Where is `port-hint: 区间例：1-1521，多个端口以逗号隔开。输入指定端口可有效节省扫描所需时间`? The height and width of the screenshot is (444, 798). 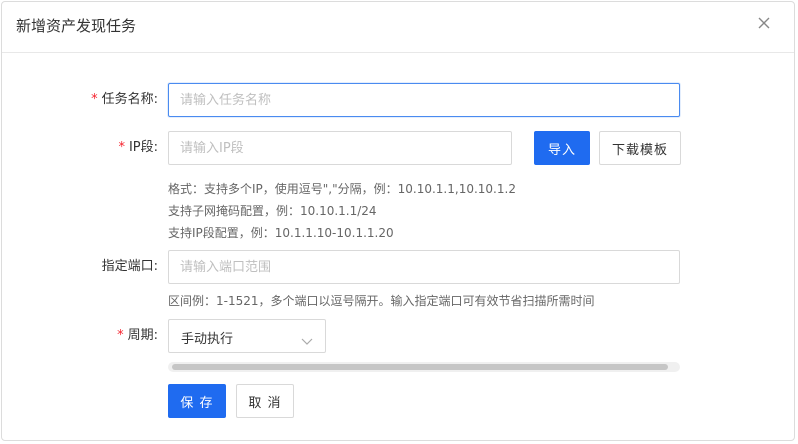 port-hint: 区间例：1-1521，多个端口以逗号隔开。输入指定端口可有效节省扫描所需时间 is located at coordinates (381, 301).